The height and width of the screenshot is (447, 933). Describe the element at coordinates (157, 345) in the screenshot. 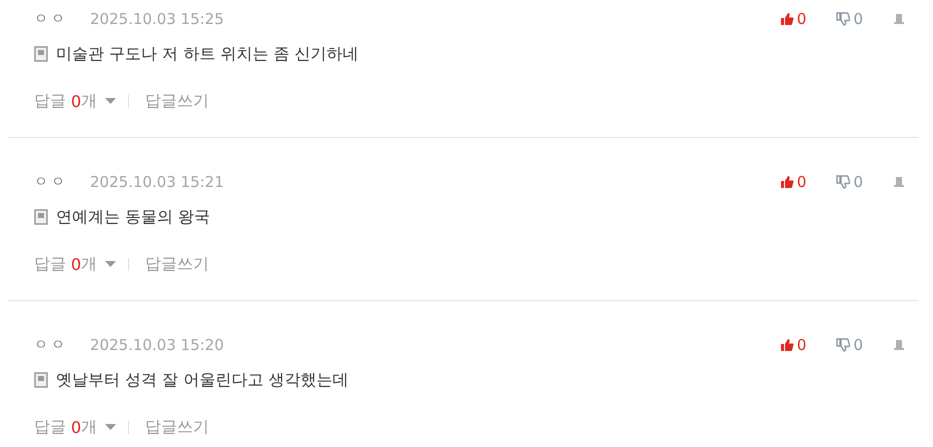

I see `comment-date: 2025.10.03 15:20` at that location.